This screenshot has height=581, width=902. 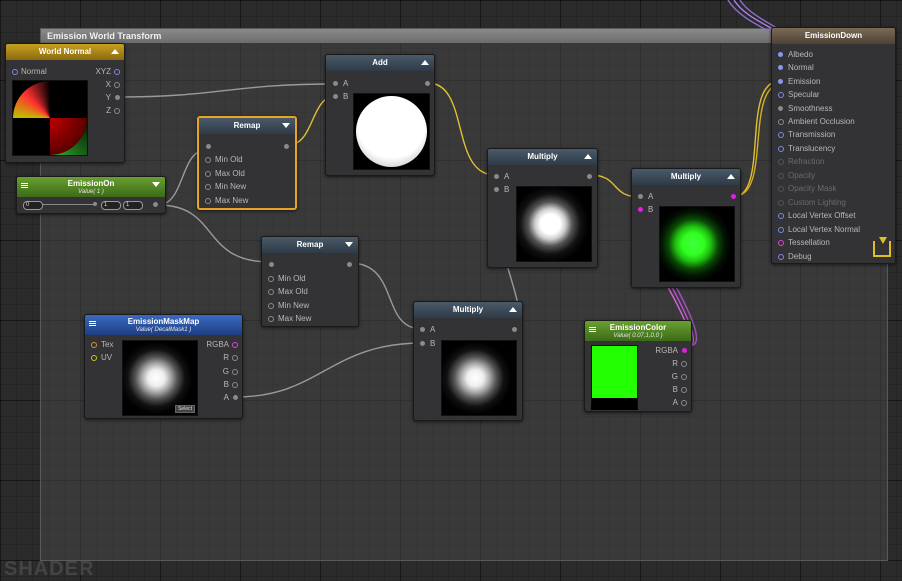 What do you see at coordinates (807, 189) in the screenshot?
I see `port-opacity-mask: Opacity Mask` at bounding box center [807, 189].